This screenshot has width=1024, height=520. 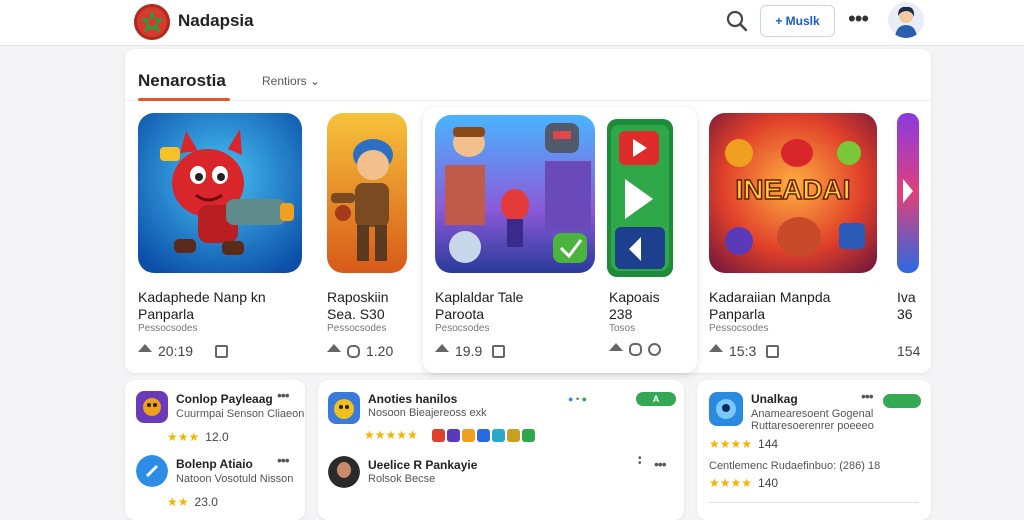 What do you see at coordinates (462, 328) in the screenshot?
I see `game-meta: Pesocsodes` at bounding box center [462, 328].